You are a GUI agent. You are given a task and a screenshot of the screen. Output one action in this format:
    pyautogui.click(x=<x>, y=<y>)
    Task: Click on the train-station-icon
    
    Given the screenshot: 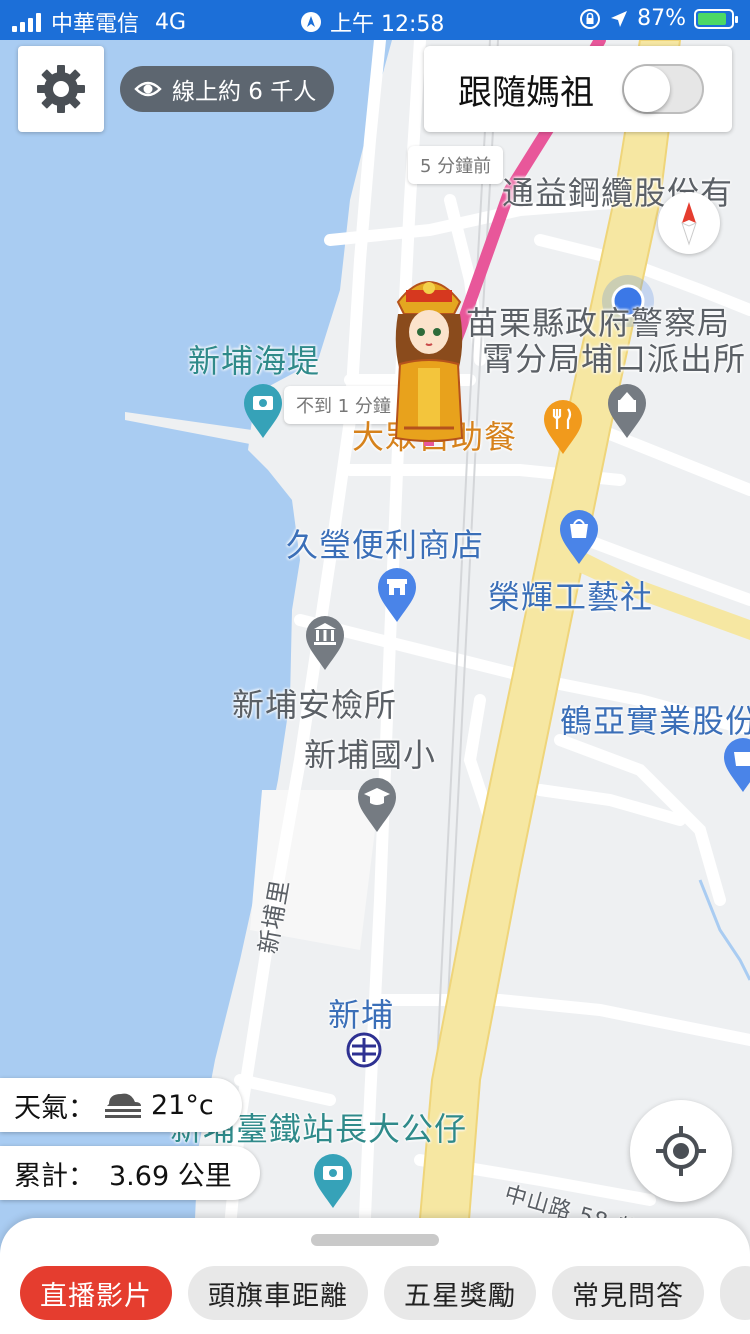 What is the action you would take?
    pyautogui.click(x=364, y=1050)
    